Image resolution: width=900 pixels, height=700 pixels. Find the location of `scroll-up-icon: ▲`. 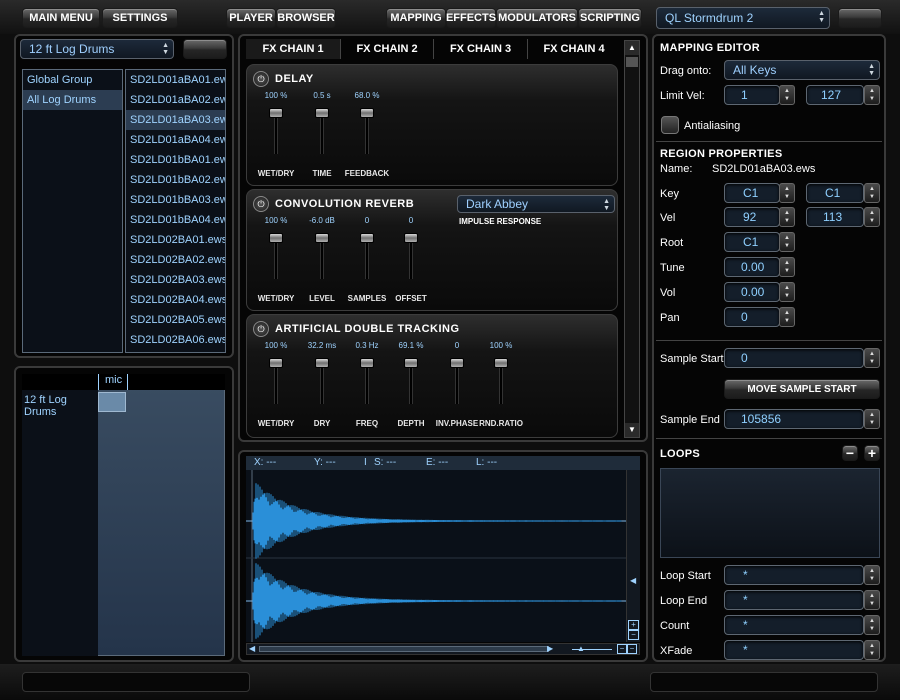

scroll-up-icon: ▲ is located at coordinates (632, 48).